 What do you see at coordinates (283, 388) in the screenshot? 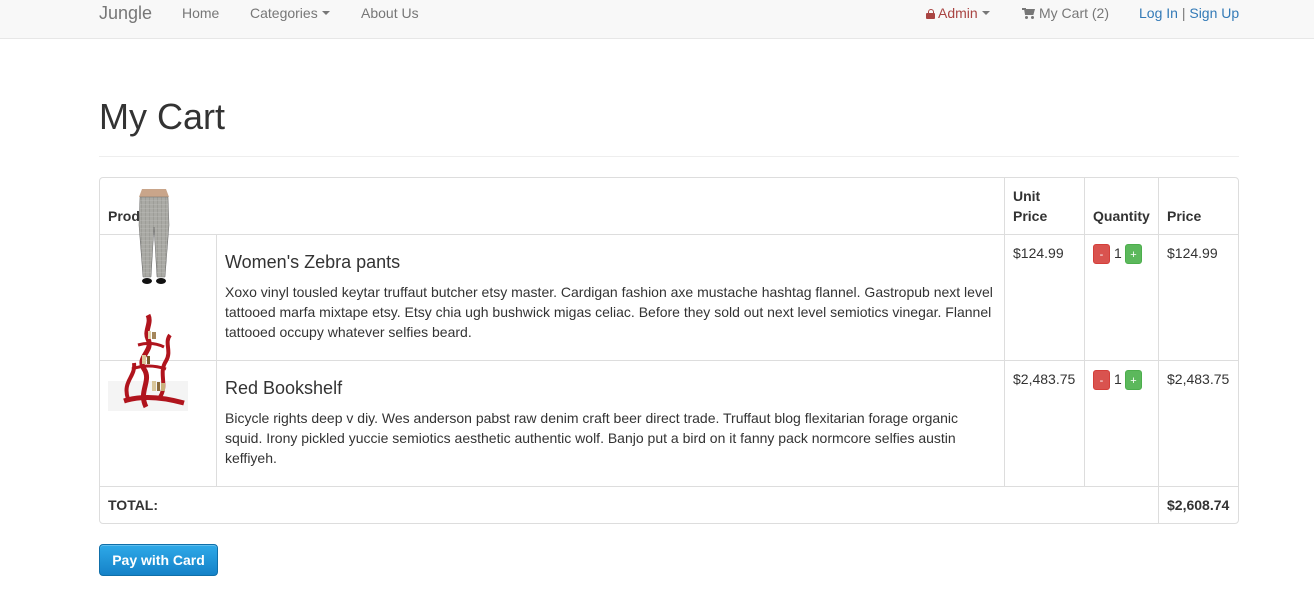
I see `product-name: Red Bookshelf` at bounding box center [283, 388].